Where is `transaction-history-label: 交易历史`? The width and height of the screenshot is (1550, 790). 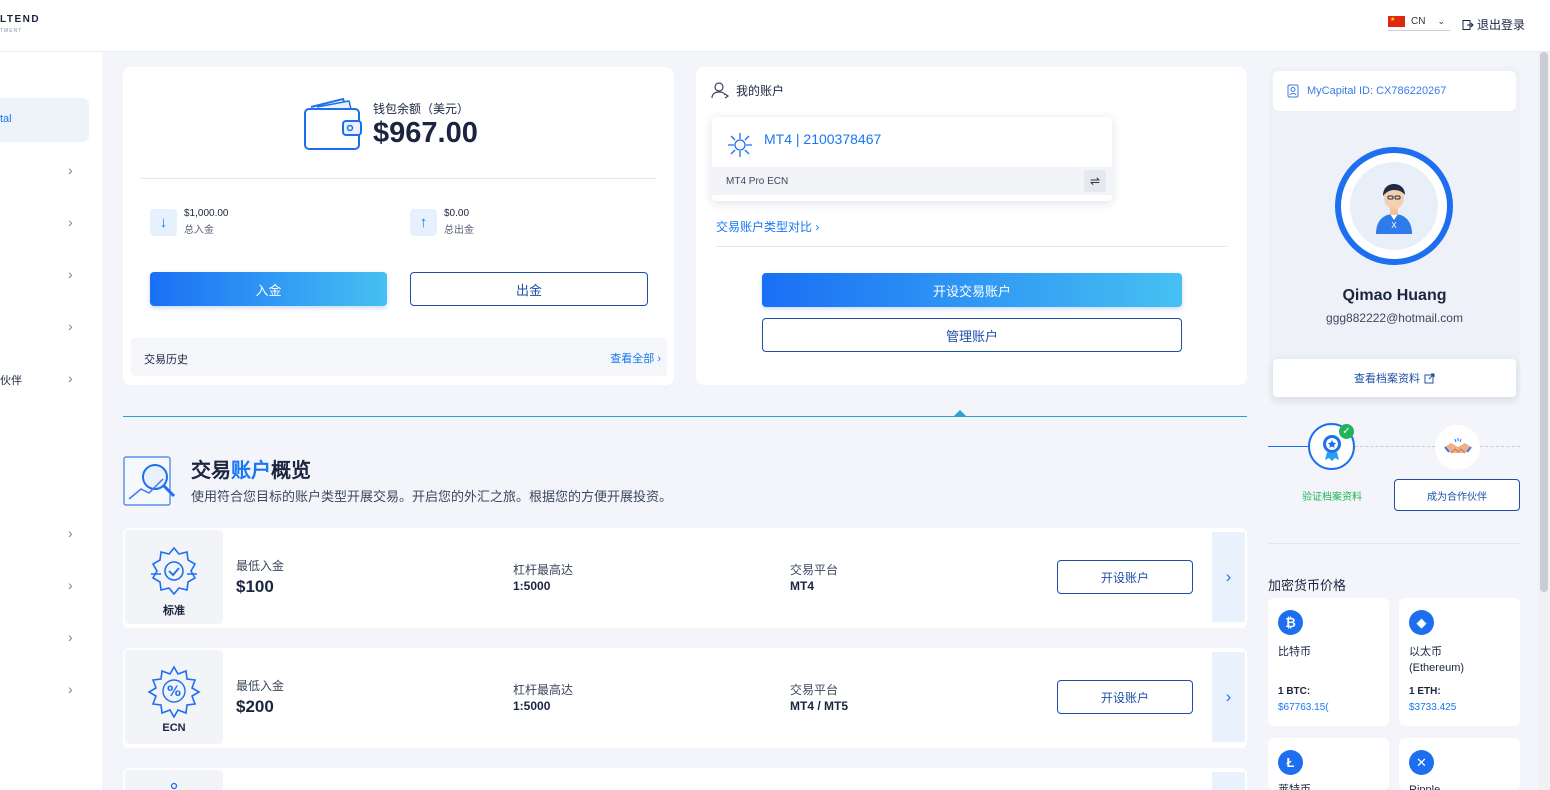 transaction-history-label: 交易历史 is located at coordinates (166, 360).